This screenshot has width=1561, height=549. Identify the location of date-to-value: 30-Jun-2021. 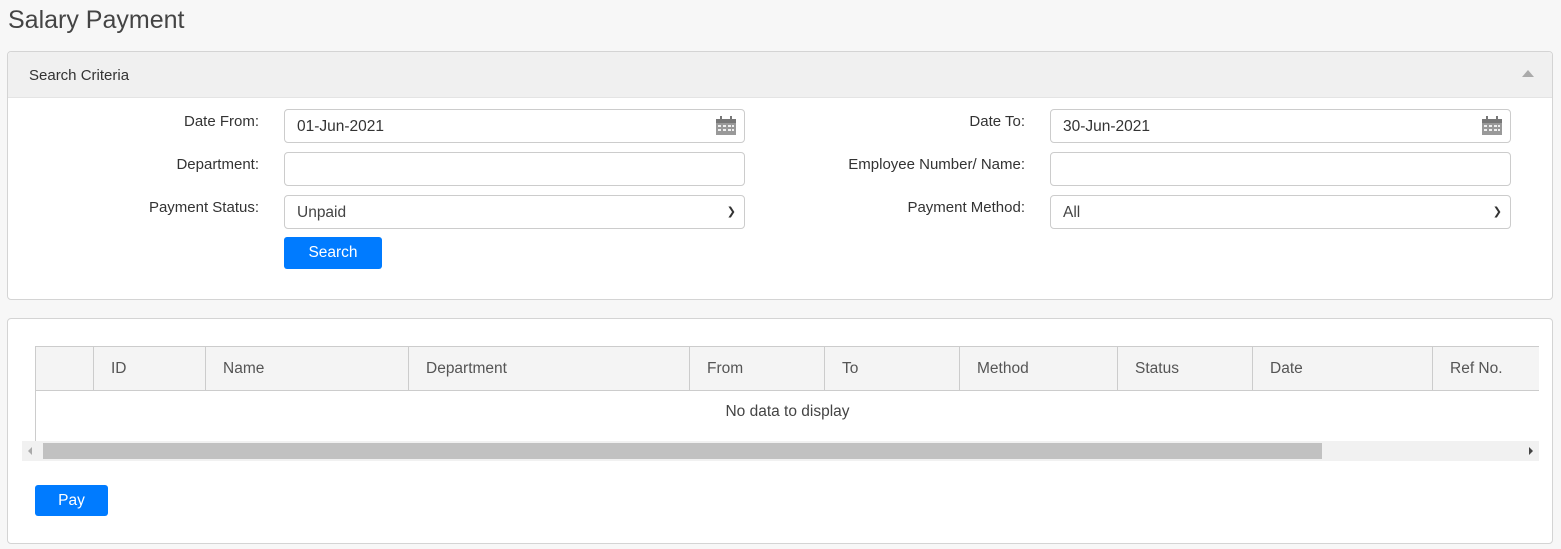
(1107, 126).